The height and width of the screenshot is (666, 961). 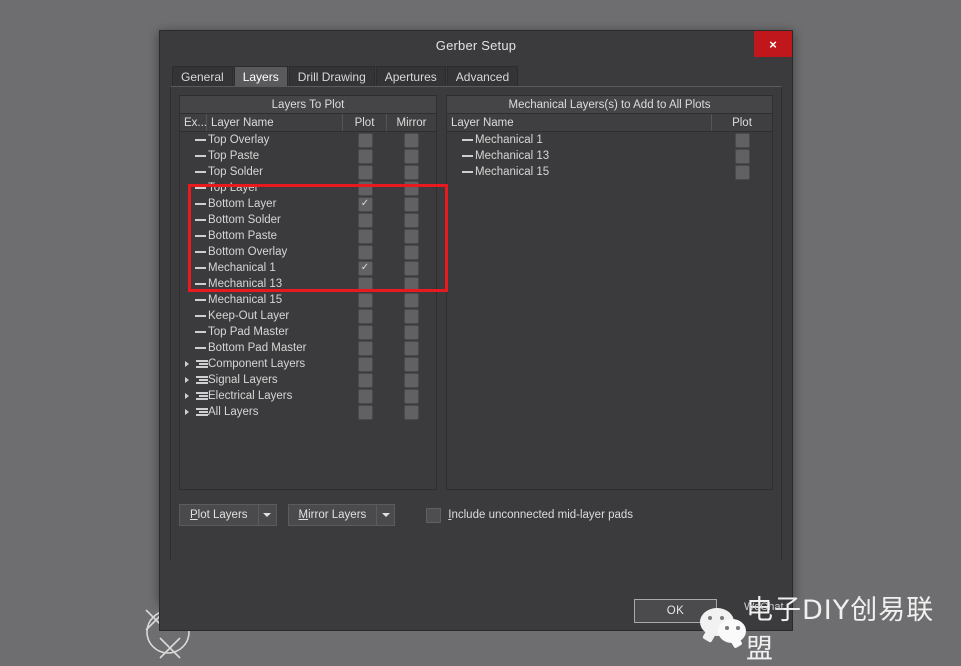 What do you see at coordinates (308, 252) in the screenshot?
I see `layer-row: Bottom Overlay` at bounding box center [308, 252].